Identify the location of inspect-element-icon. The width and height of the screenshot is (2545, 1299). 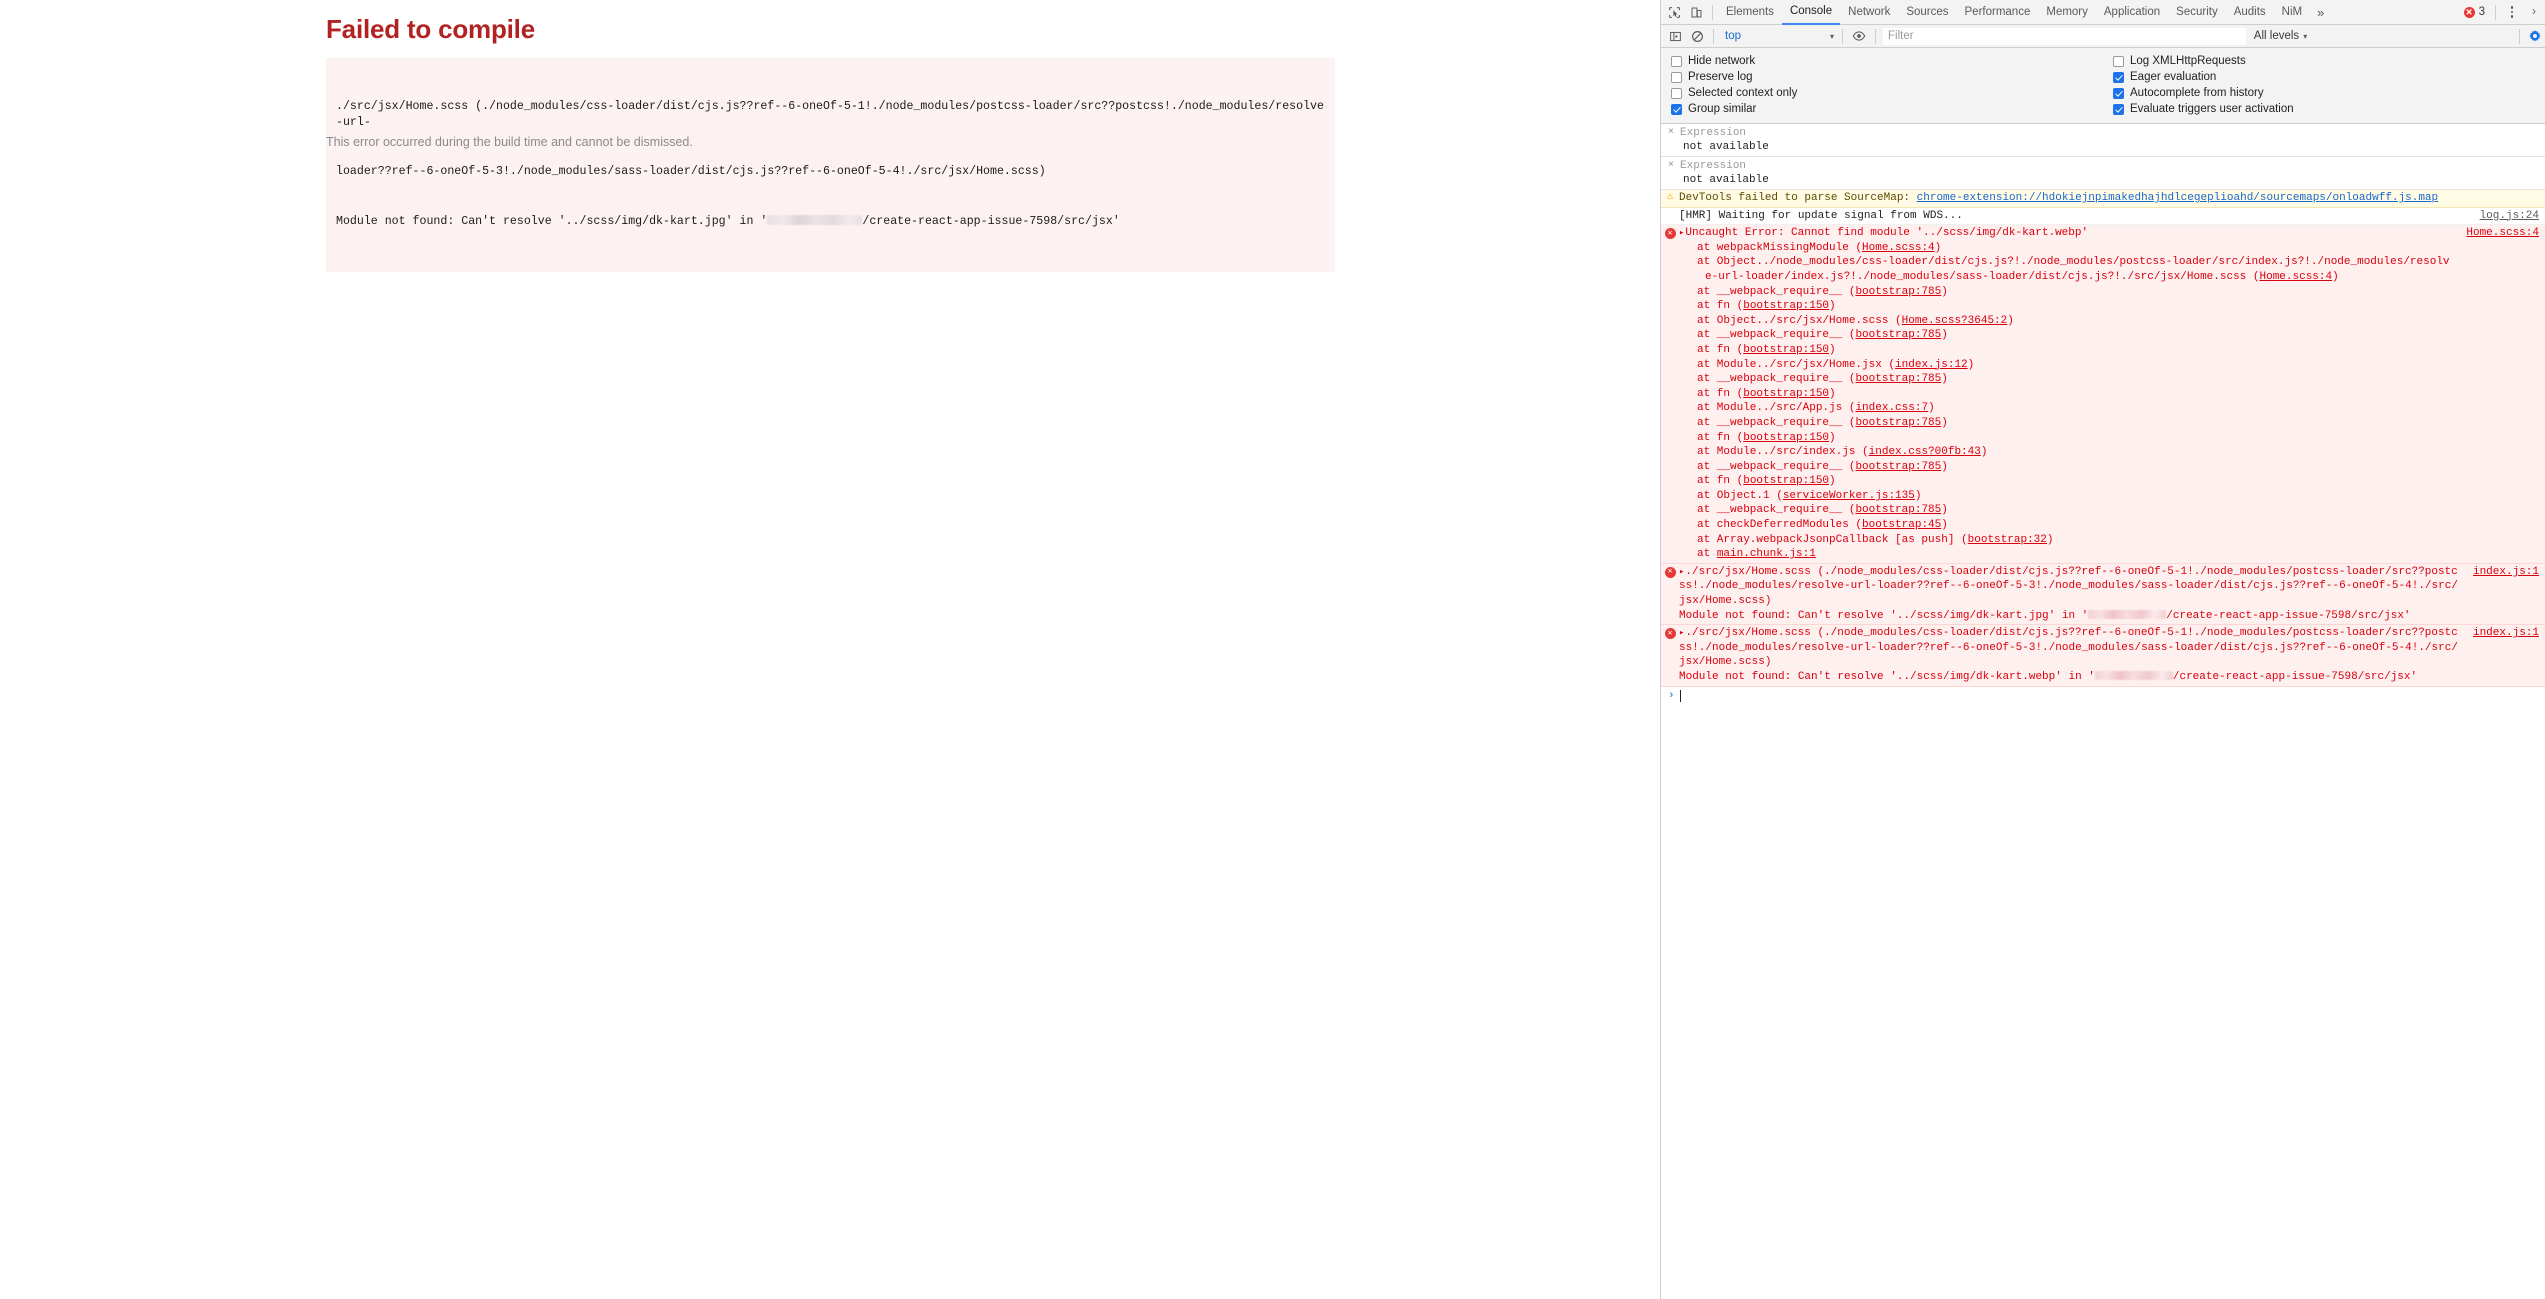
(1674, 12).